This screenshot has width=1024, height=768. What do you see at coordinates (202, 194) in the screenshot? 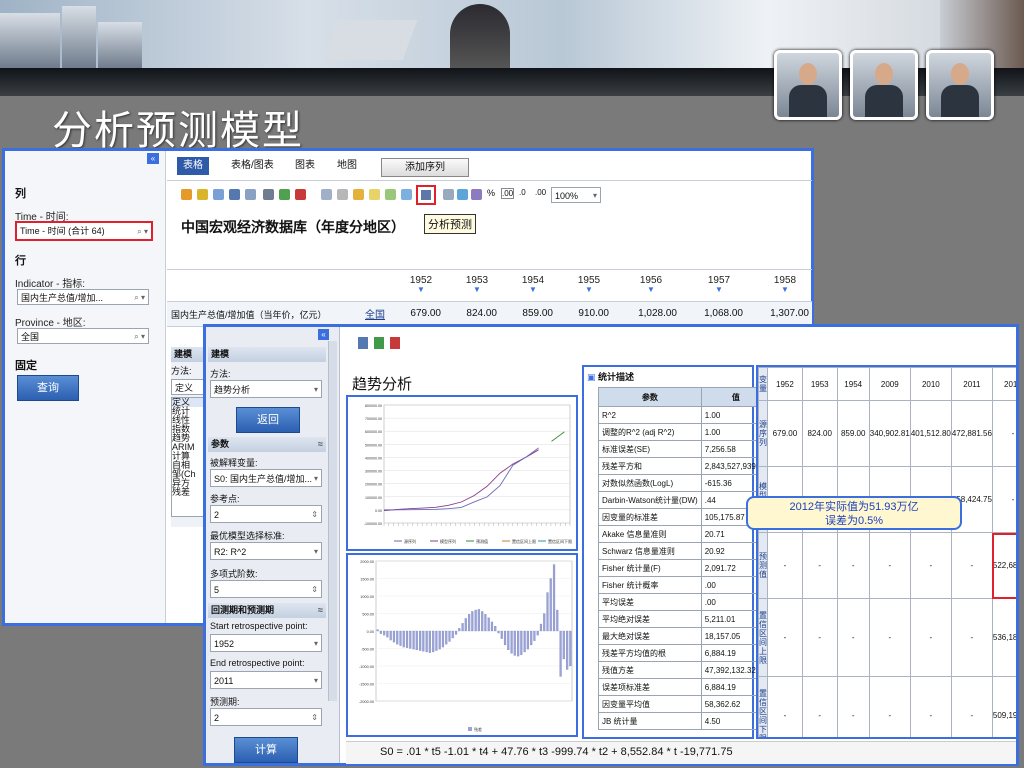
I see `save-icon` at bounding box center [202, 194].